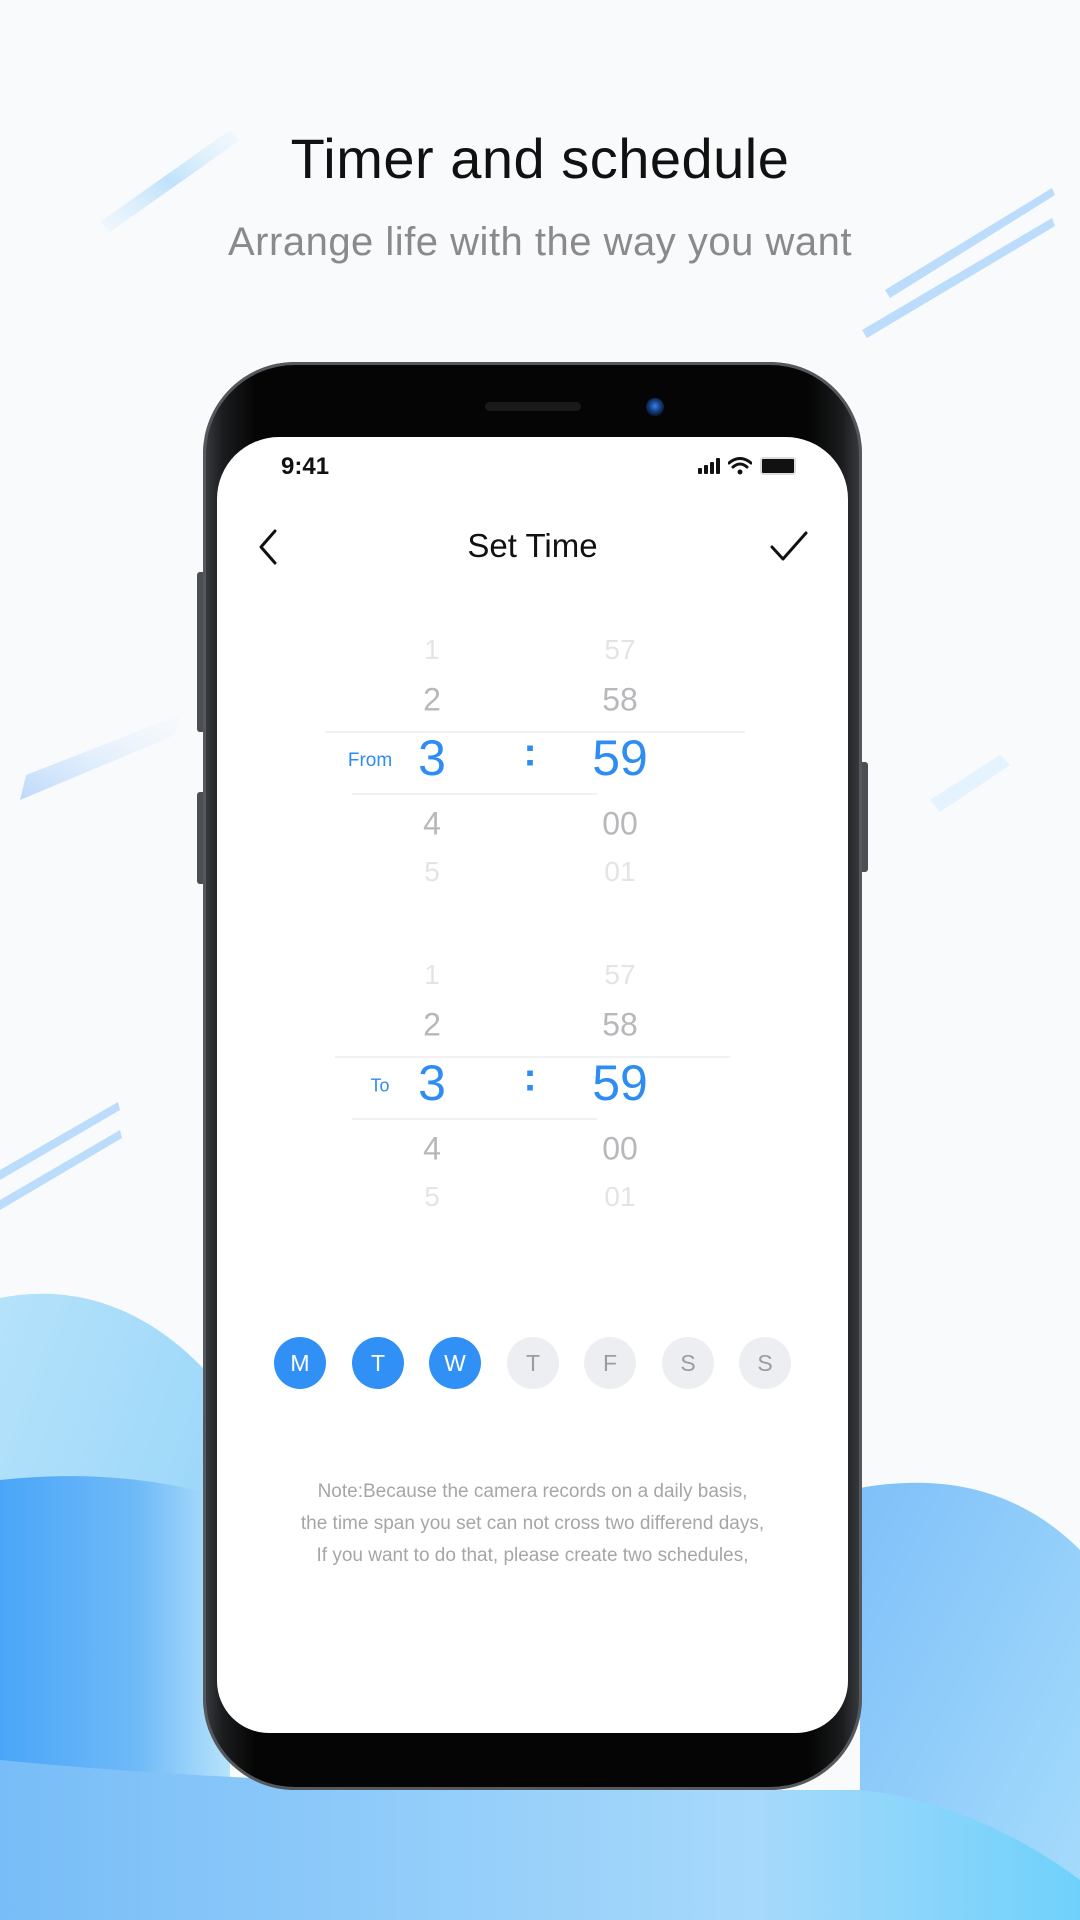 This screenshot has width=1080, height=1920. I want to click on from-time-picker: From 1 57 2 58 3 59 4 00 5 01:, so click(532, 756).